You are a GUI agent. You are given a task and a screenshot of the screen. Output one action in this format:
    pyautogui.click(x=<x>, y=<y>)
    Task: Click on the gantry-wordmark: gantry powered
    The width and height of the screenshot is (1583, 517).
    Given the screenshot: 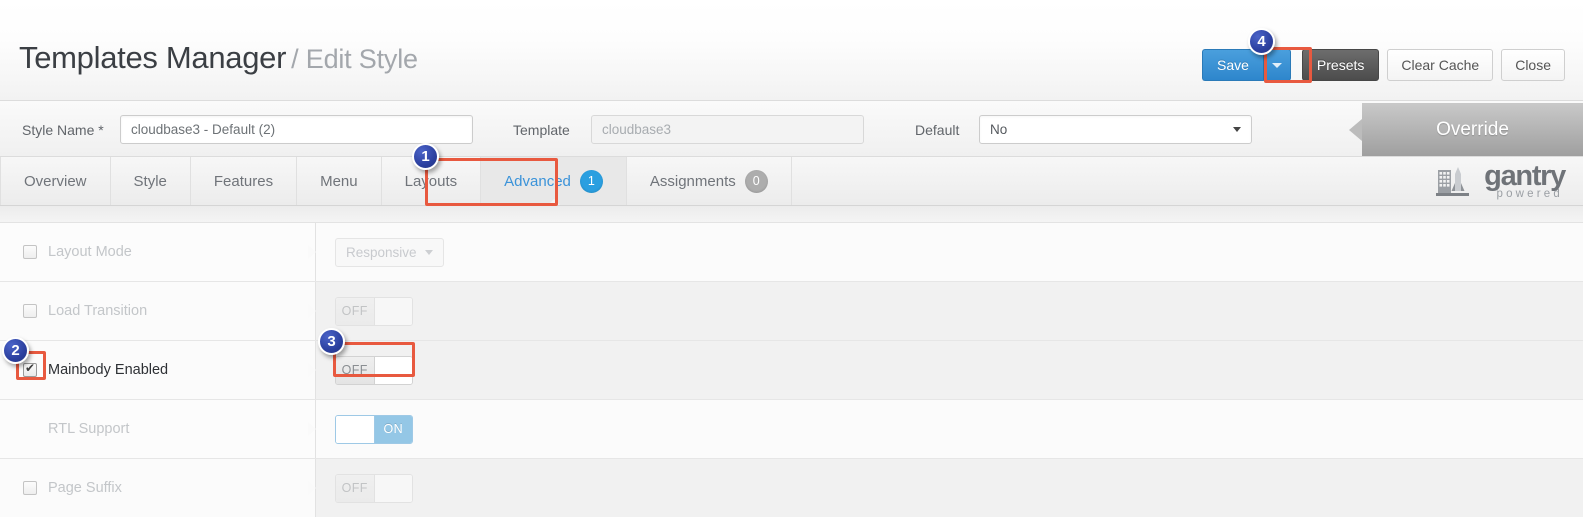 What is the action you would take?
    pyautogui.click(x=1525, y=180)
    